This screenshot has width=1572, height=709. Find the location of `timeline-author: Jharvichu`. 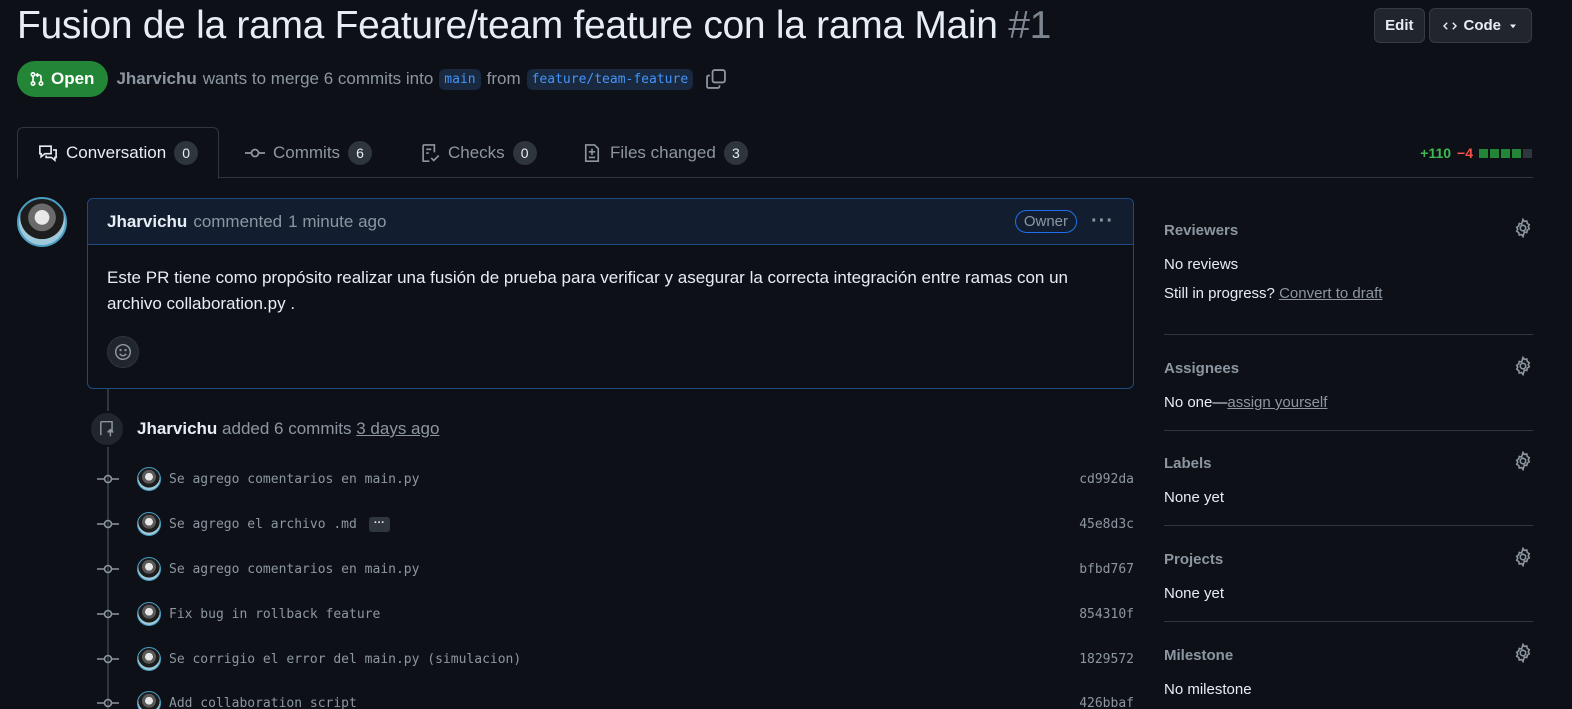

timeline-author: Jharvichu is located at coordinates (177, 428).